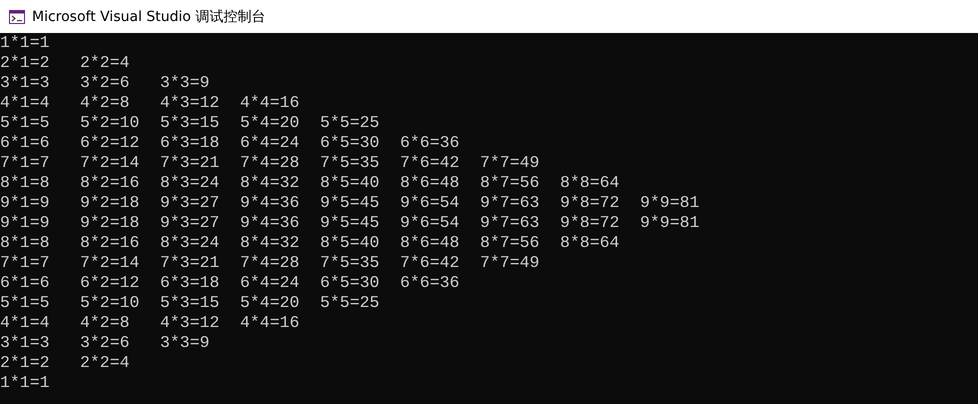 The height and width of the screenshot is (404, 978). I want to click on window-title: Microsoft Visual Studio 调试控制台, so click(149, 17).